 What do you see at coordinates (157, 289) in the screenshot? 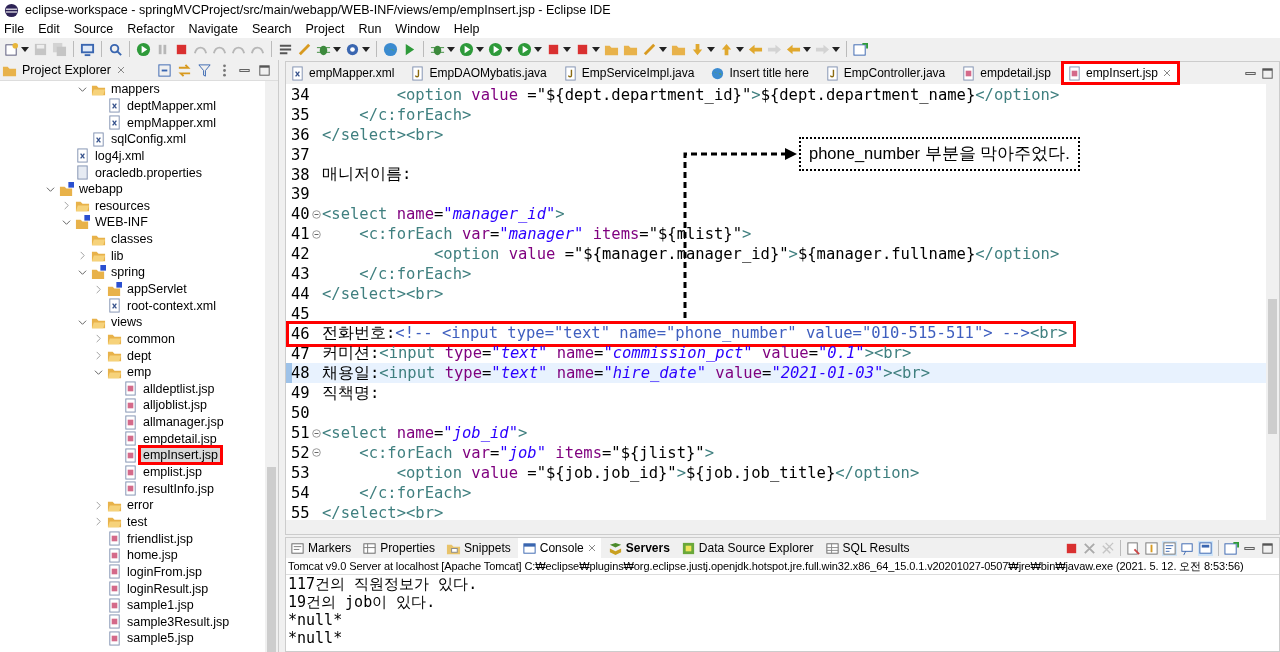
I see `tree-item: appServlet` at bounding box center [157, 289].